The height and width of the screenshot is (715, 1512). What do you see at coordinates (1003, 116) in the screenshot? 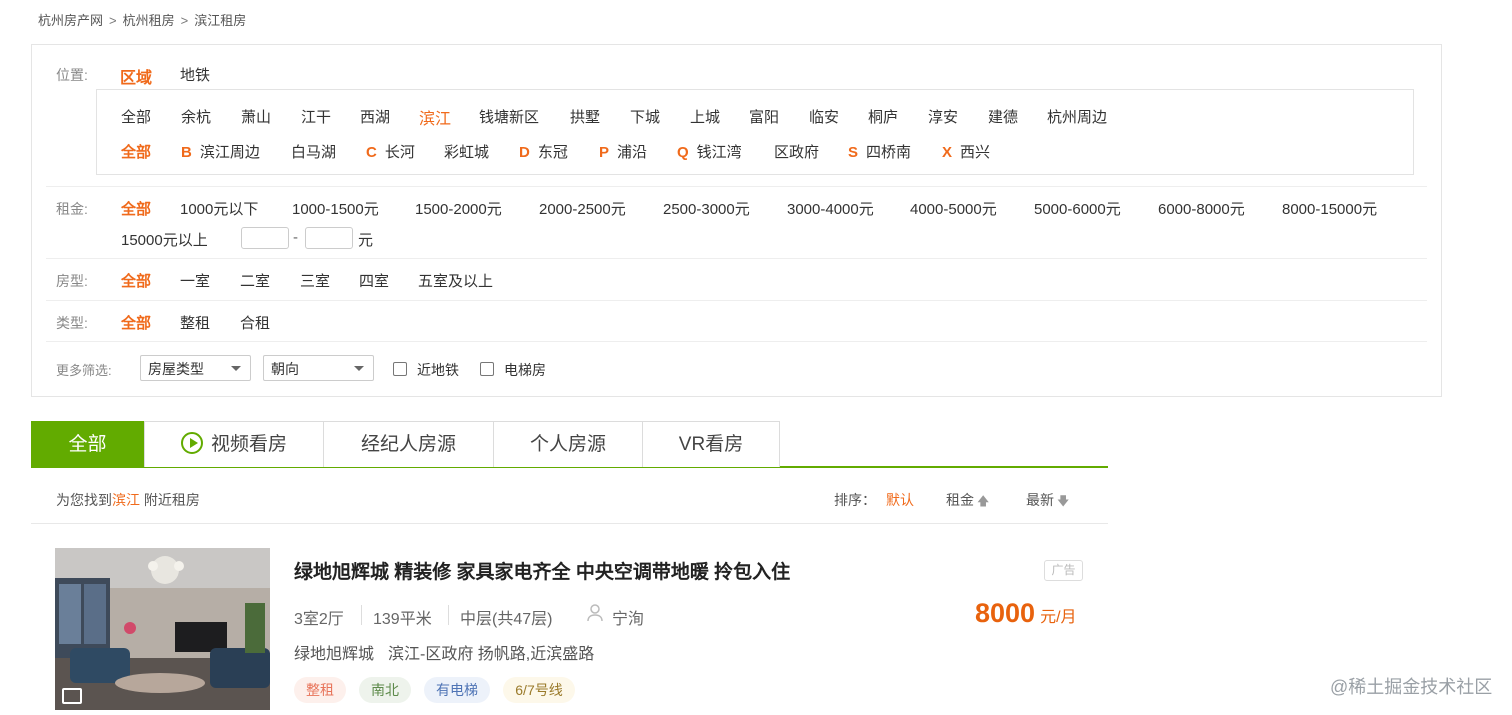
I see `district-option: 建德` at bounding box center [1003, 116].